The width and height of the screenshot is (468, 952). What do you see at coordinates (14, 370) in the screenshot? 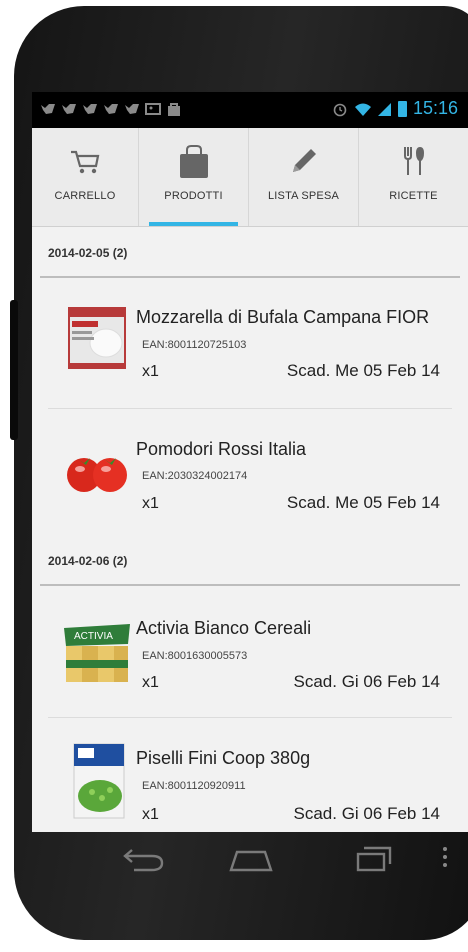
I see `side-button` at bounding box center [14, 370].